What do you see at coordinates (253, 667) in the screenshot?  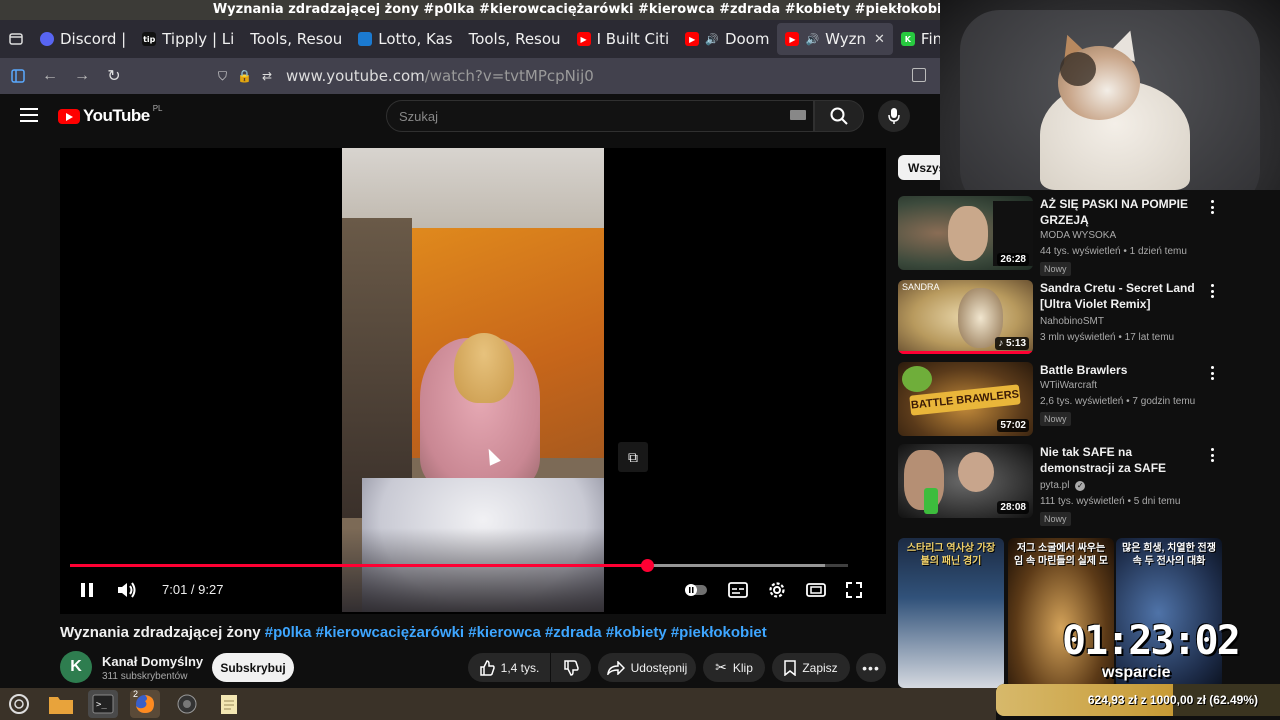 I see `subscribe-button: Subskrybuj` at bounding box center [253, 667].